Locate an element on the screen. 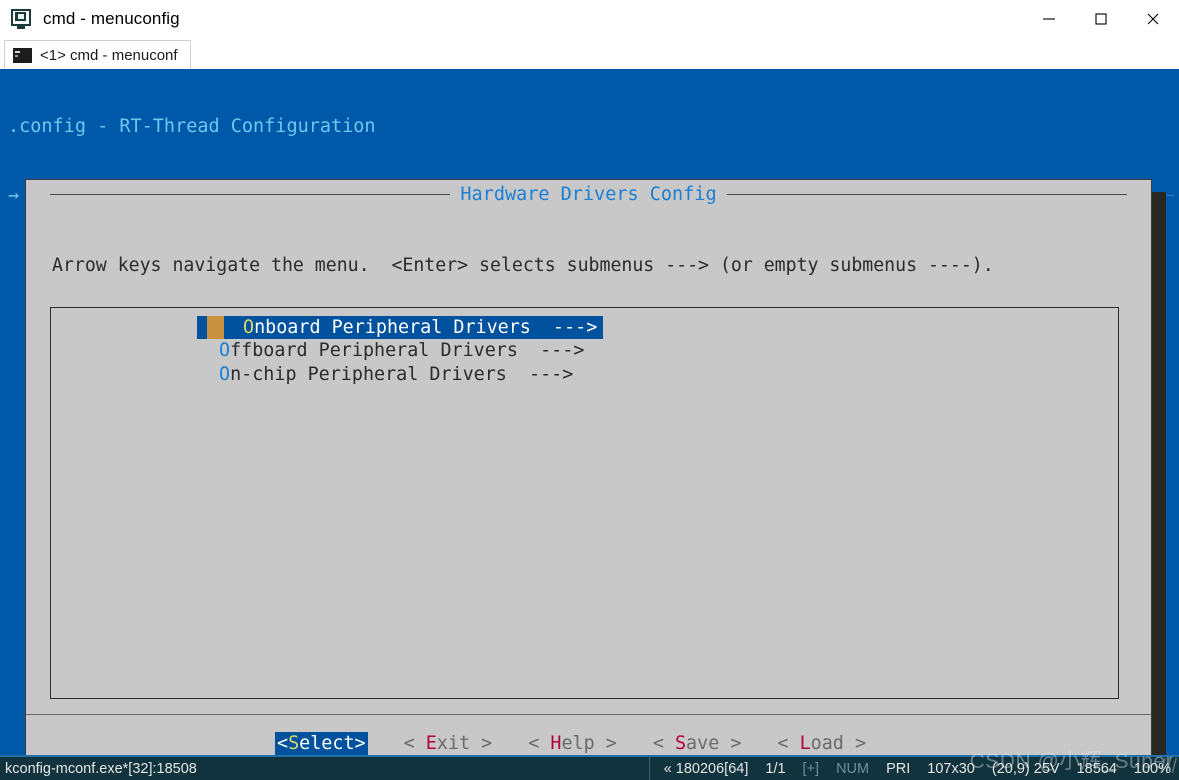 Image resolution: width=1179 pixels, height=780 pixels. button-label: ave > is located at coordinates (714, 743).